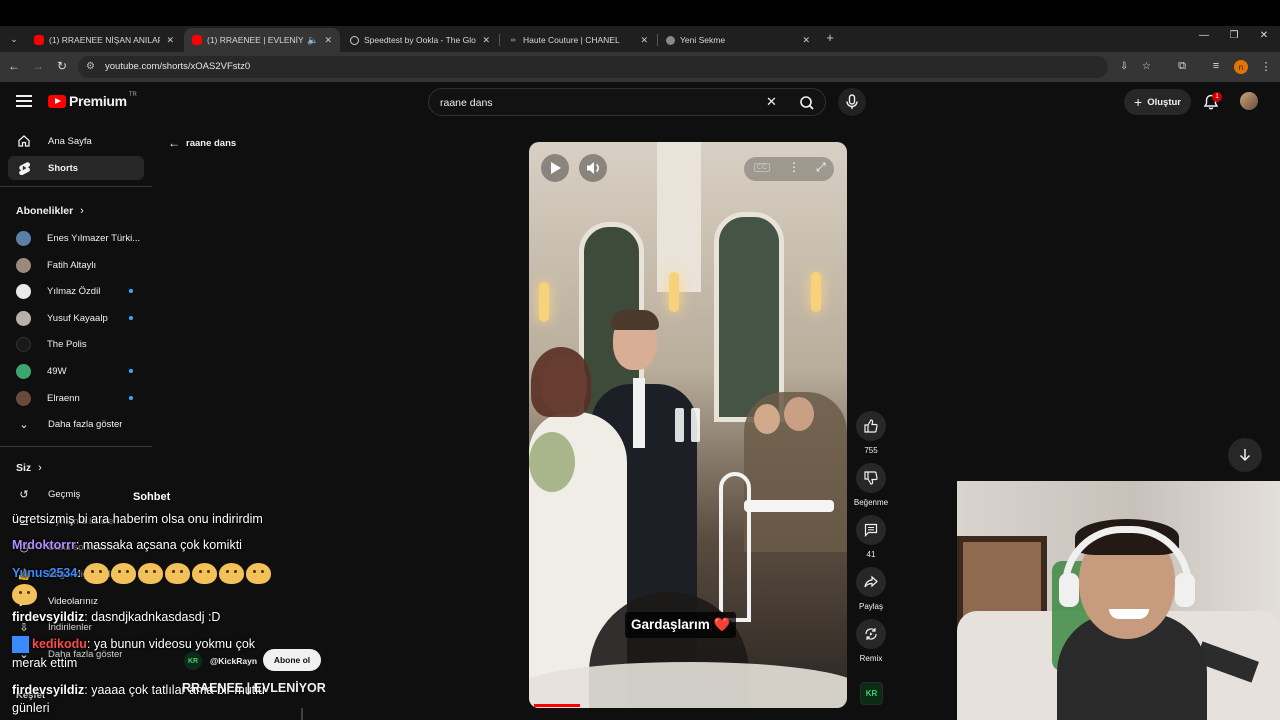 Image resolution: width=1280 pixels, height=720 pixels. Describe the element at coordinates (871, 634) in the screenshot. I see `remix-button` at that location.